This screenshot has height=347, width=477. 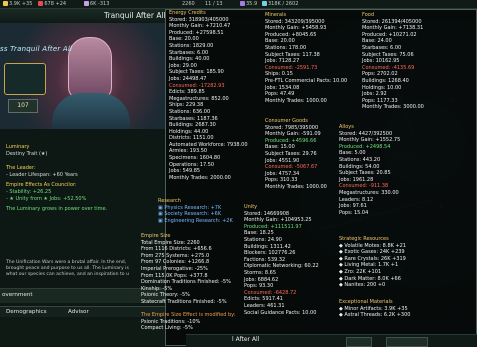 I want to click on breakdown-line: Holdings: 10.00, so click(x=382, y=87).